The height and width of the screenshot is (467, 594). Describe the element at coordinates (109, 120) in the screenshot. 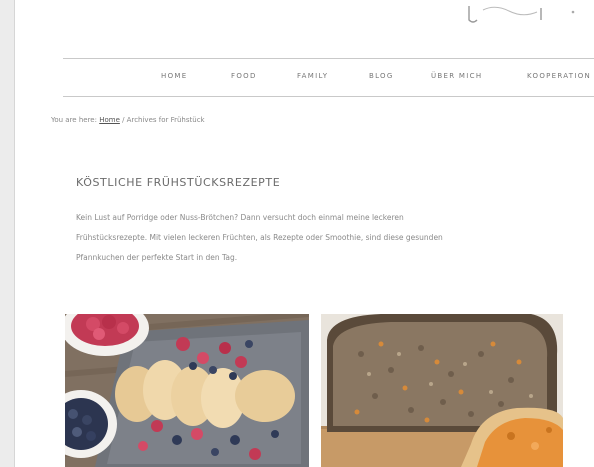

I see `breadcrumb-home-link: Home` at that location.